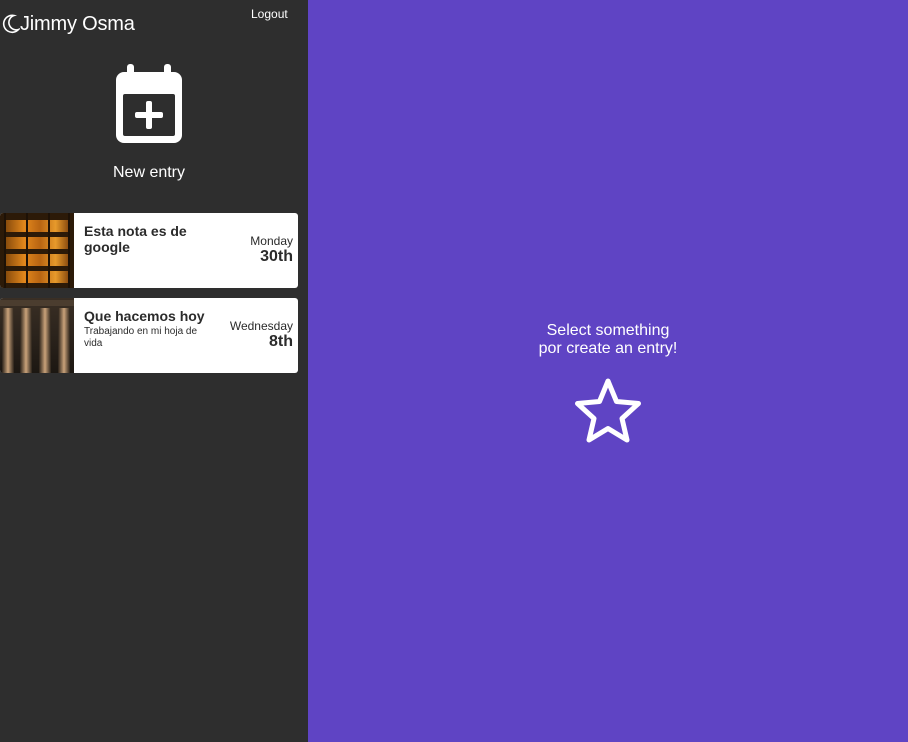 The image size is (908, 742). I want to click on entry-body: Esta nota es de google, so click(146, 250).